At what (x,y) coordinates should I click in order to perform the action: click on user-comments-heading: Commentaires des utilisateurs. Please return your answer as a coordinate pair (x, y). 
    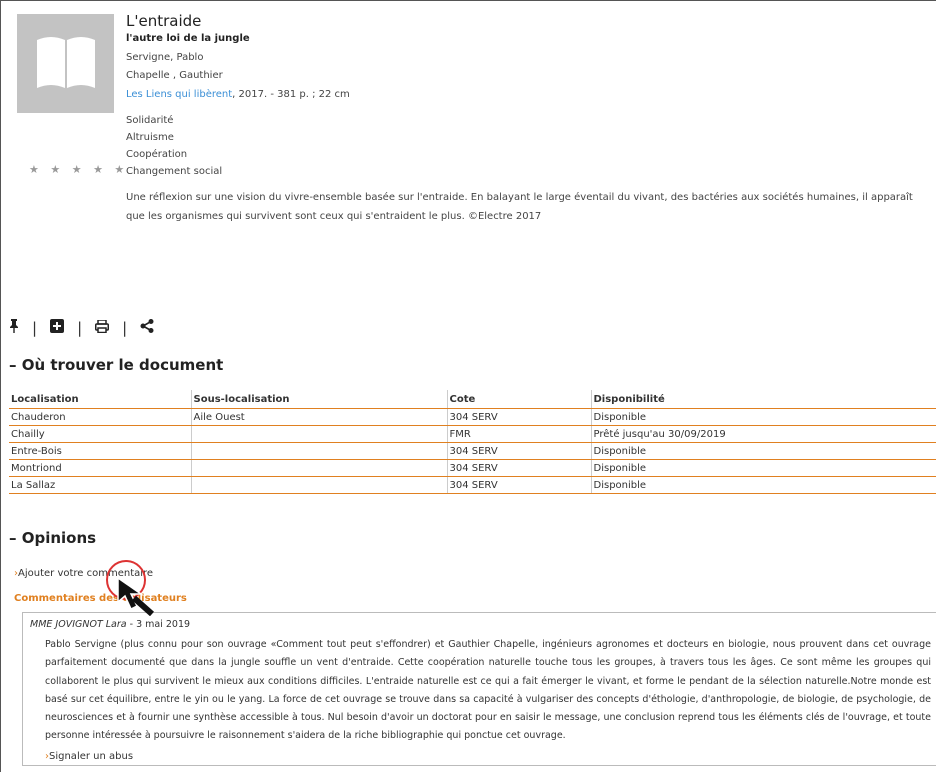
    Looking at the image, I should click on (100, 598).